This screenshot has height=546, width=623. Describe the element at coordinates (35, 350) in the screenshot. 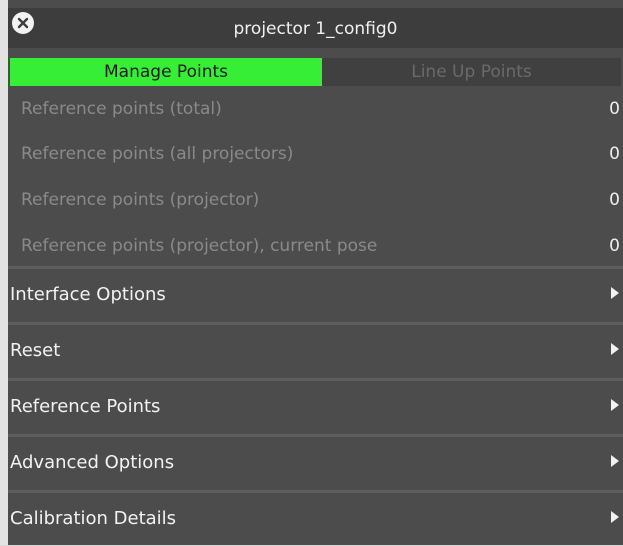

I see `section-label: Reset` at that location.